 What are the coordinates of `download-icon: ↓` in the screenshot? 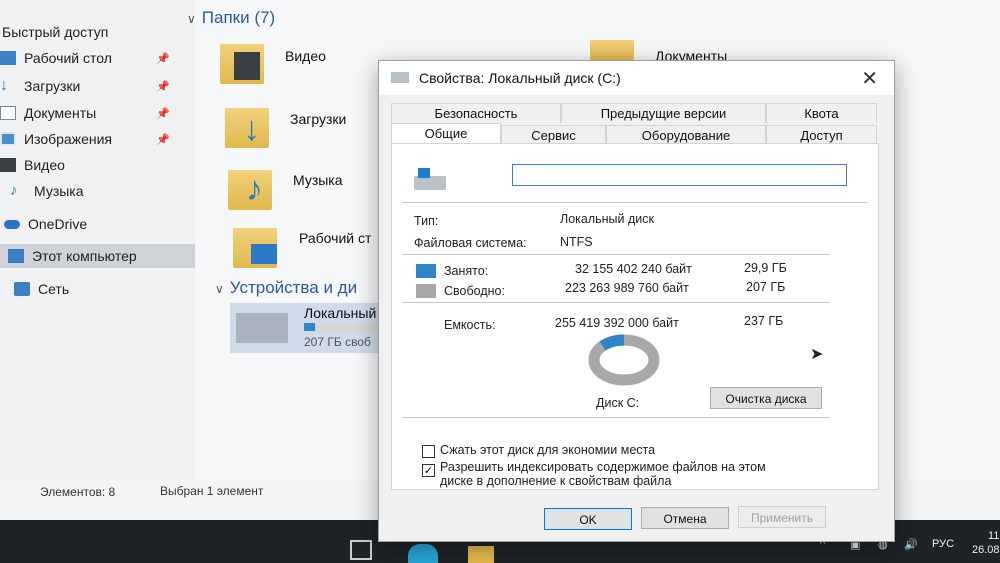 It's located at (4, 85).